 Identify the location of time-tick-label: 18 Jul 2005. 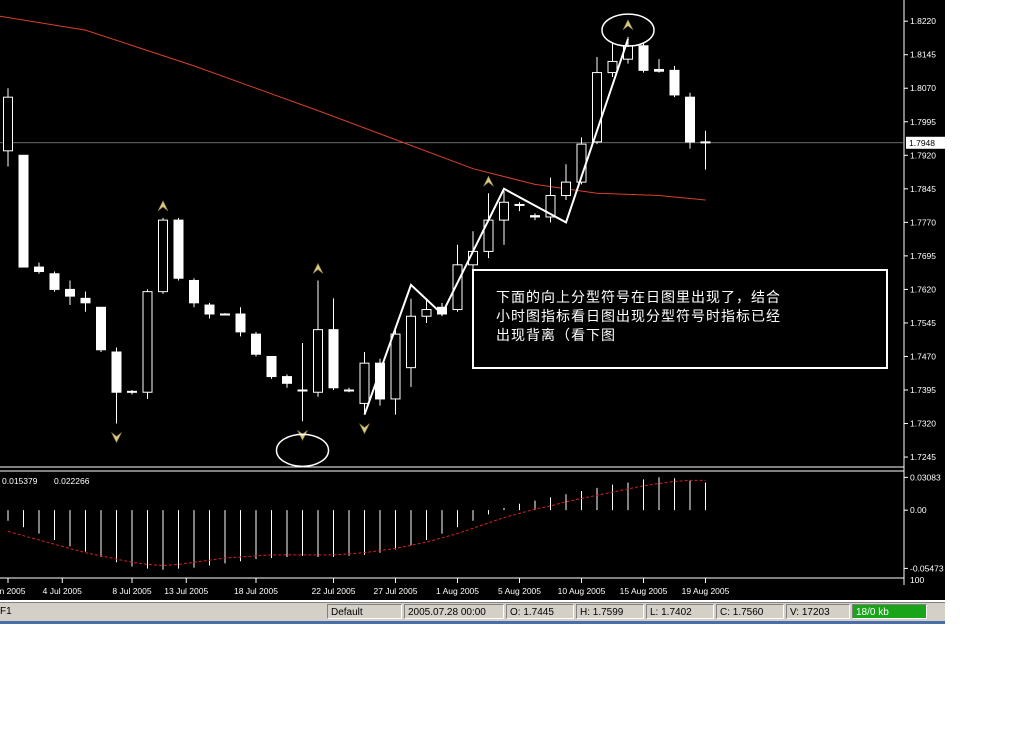
(256, 591).